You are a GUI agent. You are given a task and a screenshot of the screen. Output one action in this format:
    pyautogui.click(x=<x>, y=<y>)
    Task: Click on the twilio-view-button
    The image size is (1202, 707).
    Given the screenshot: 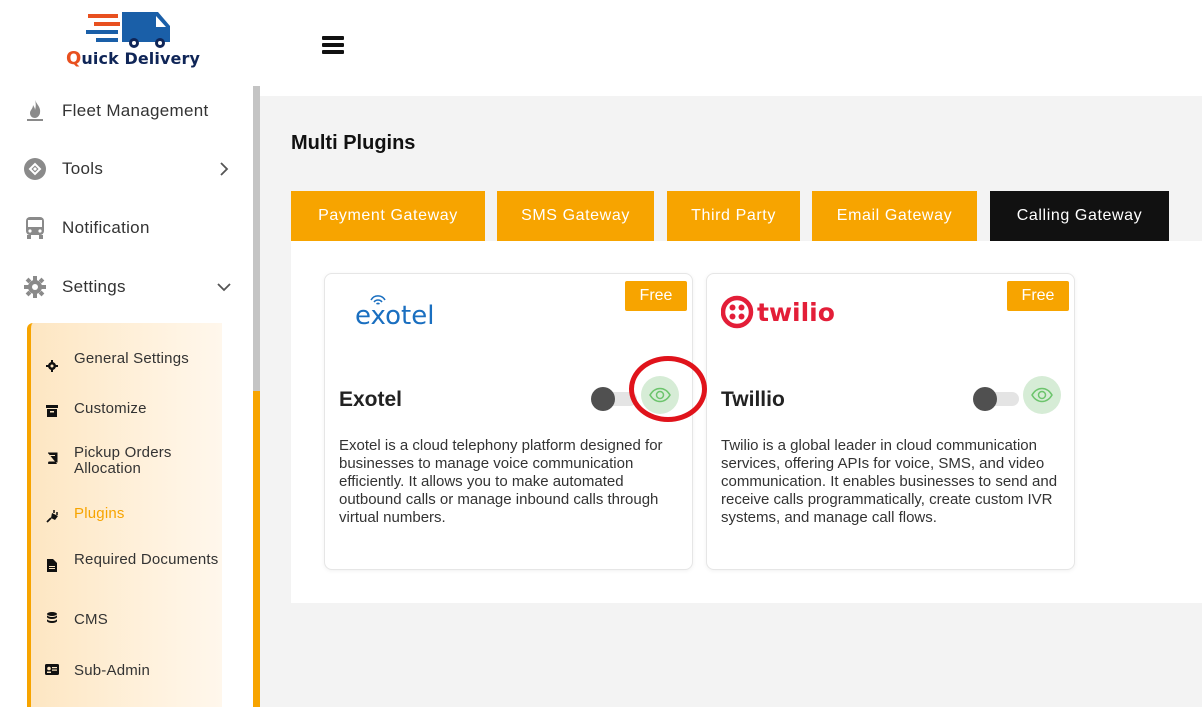 What is the action you would take?
    pyautogui.click(x=1042, y=395)
    